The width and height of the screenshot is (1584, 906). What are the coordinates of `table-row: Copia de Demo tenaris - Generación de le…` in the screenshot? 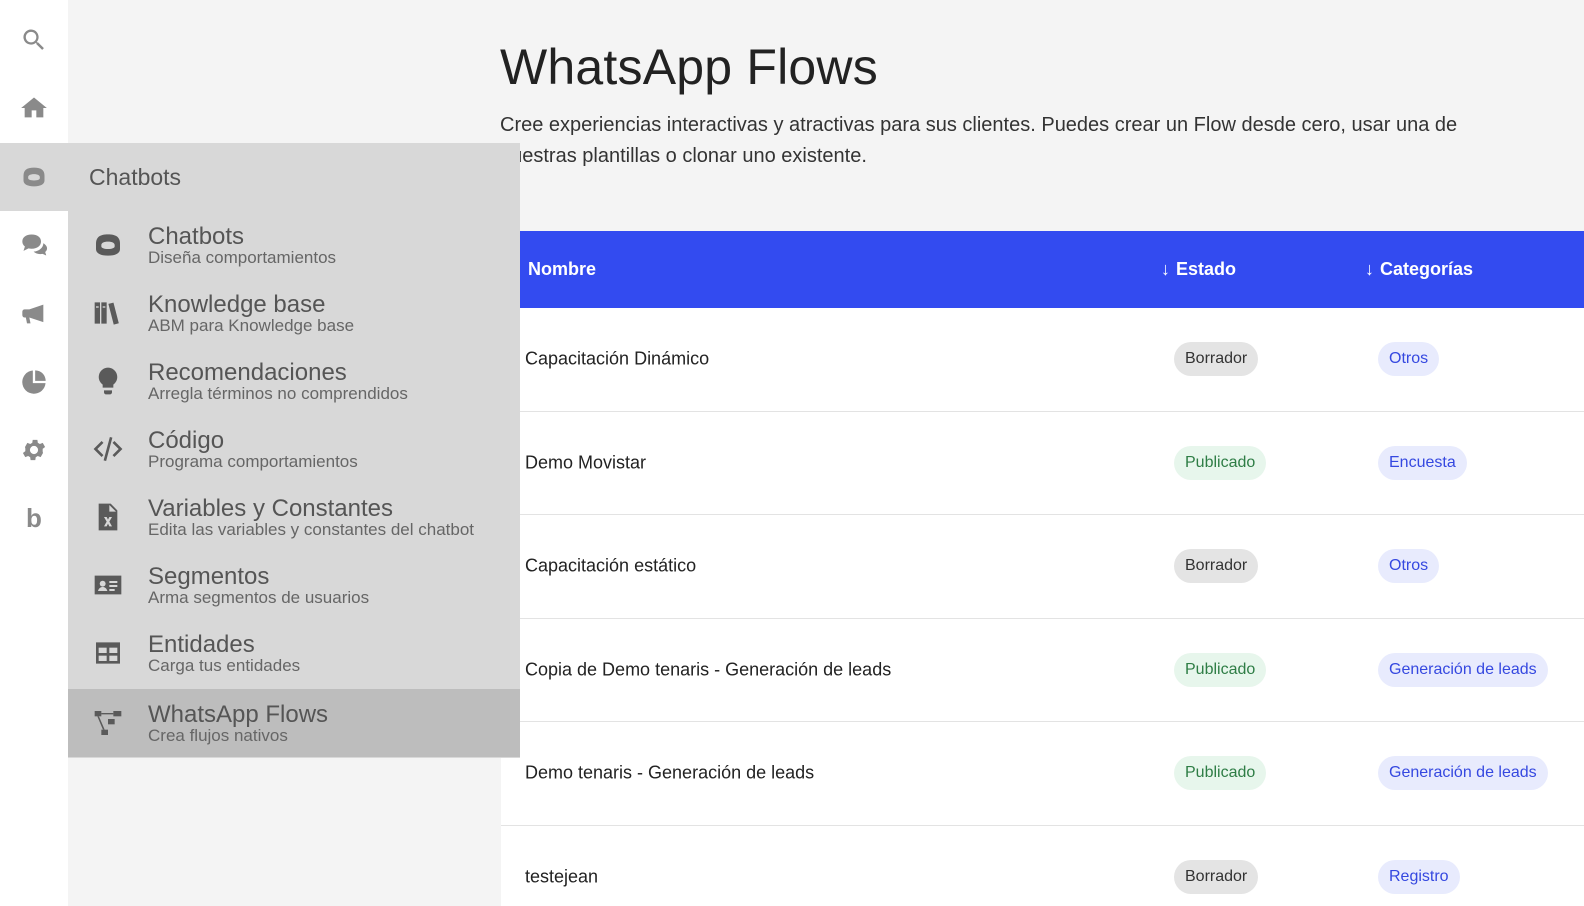 It's located at (1042, 670).